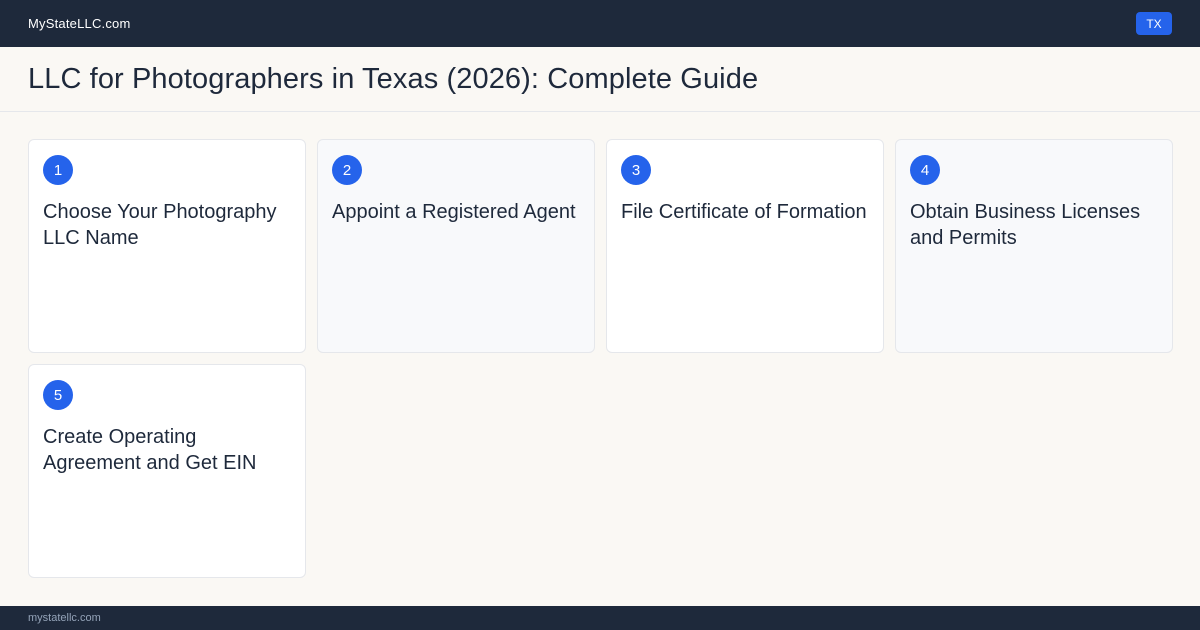 The height and width of the screenshot is (630, 1200). What do you see at coordinates (160, 225) in the screenshot?
I see `step-title: Choose Your Photography LLC Name` at bounding box center [160, 225].